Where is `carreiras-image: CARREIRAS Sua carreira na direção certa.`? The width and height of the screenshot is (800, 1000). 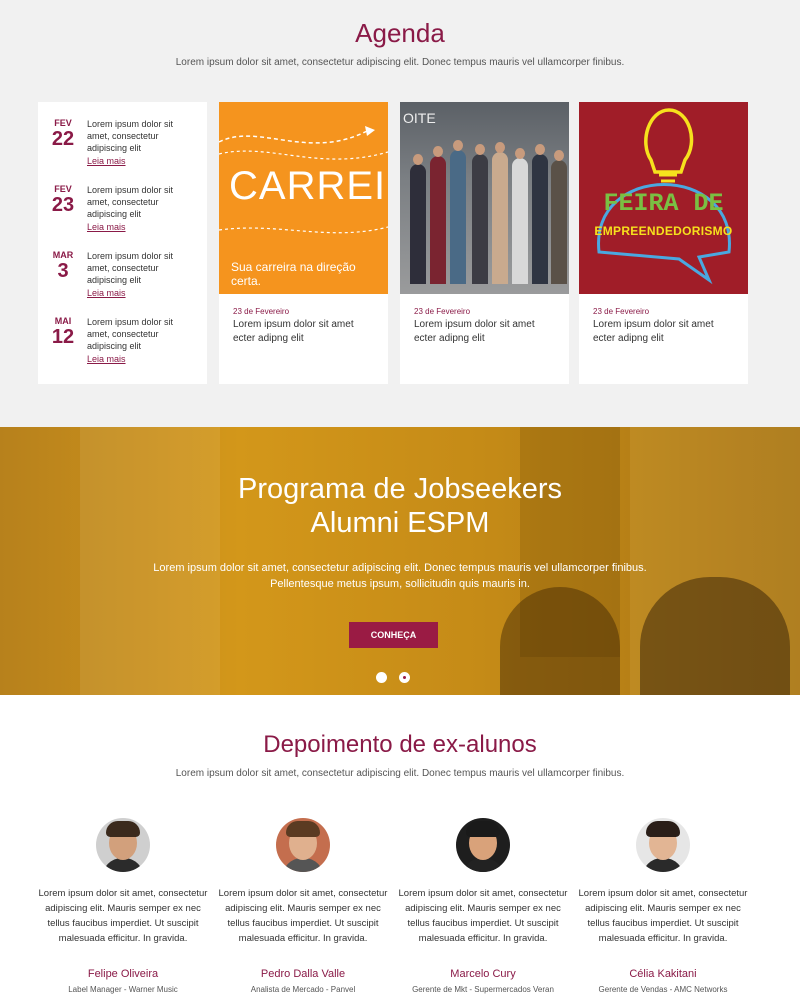 carreiras-image: CARREIRAS Sua carreira na direção certa. is located at coordinates (303, 198).